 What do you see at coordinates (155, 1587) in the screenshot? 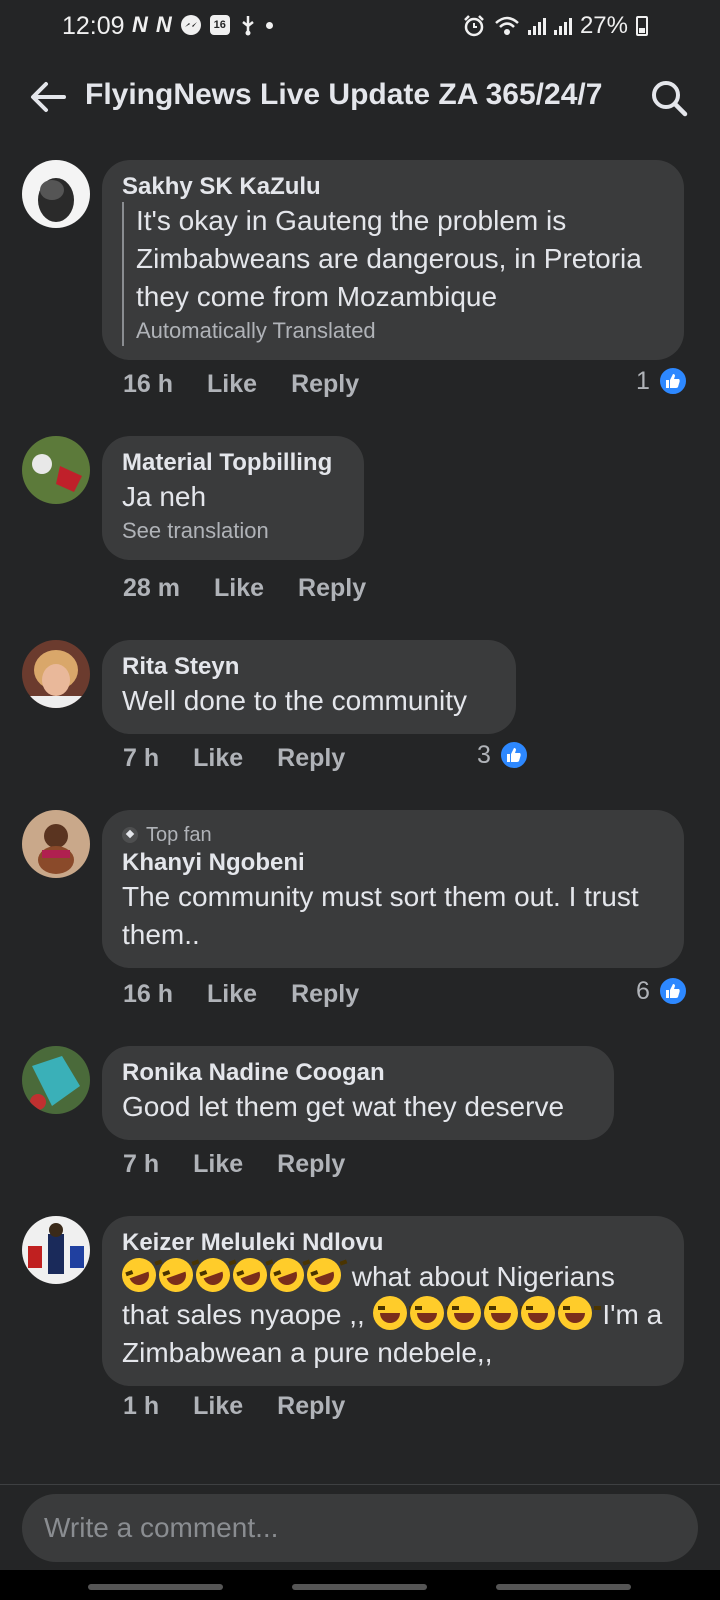
I see `nav-recent-button` at bounding box center [155, 1587].